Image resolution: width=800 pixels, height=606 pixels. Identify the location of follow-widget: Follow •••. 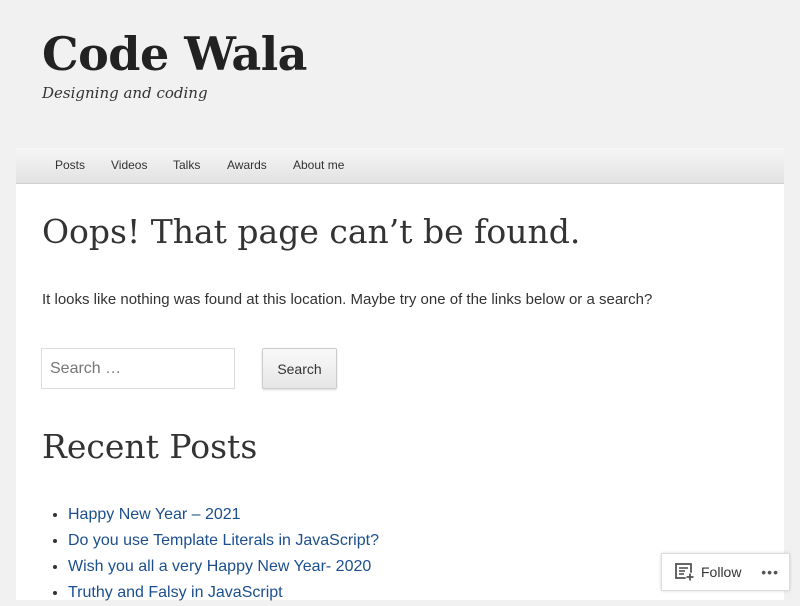
(725, 572).